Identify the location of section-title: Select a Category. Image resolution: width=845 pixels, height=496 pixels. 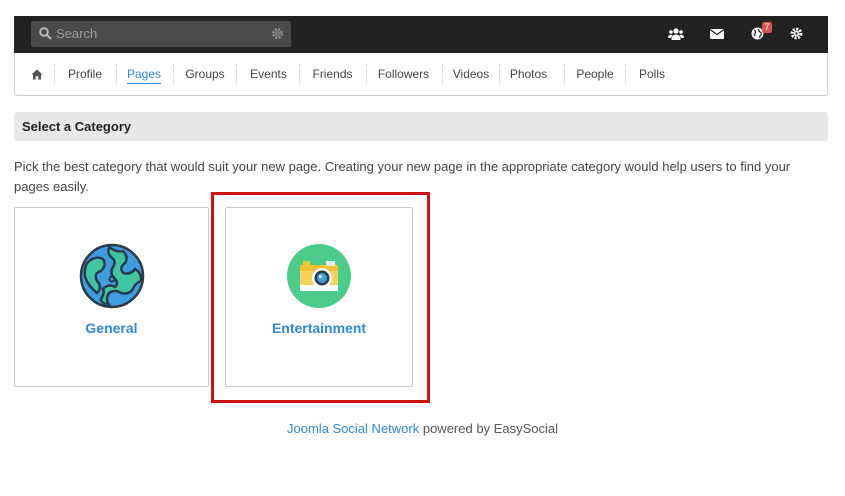
(421, 126).